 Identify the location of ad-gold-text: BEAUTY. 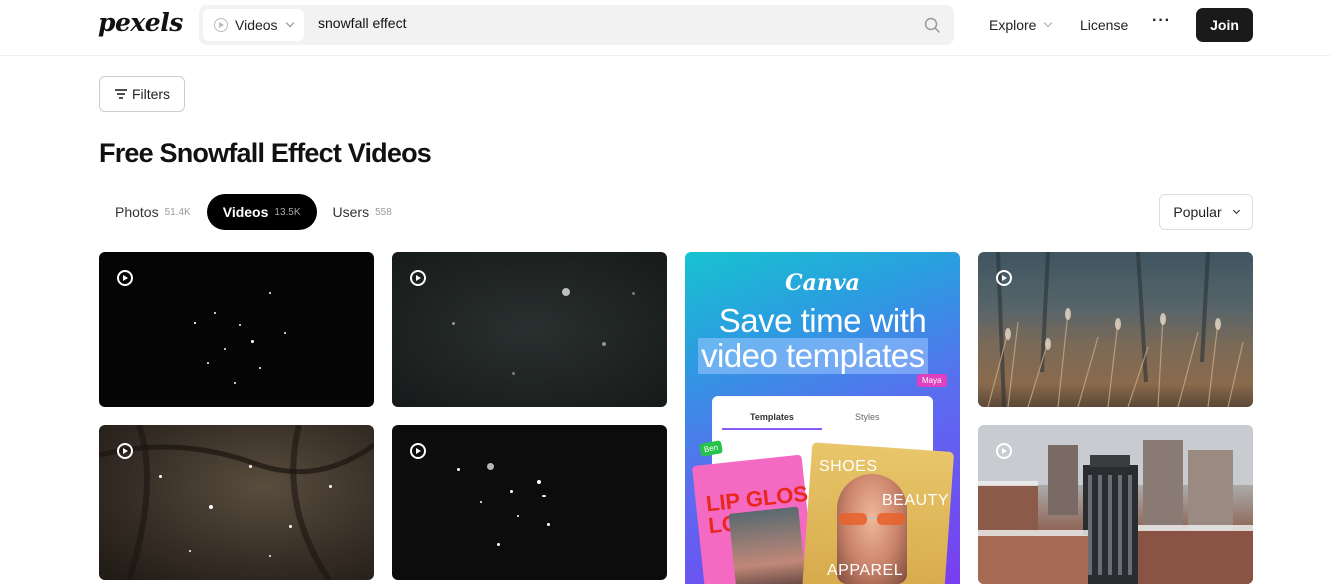
(916, 500).